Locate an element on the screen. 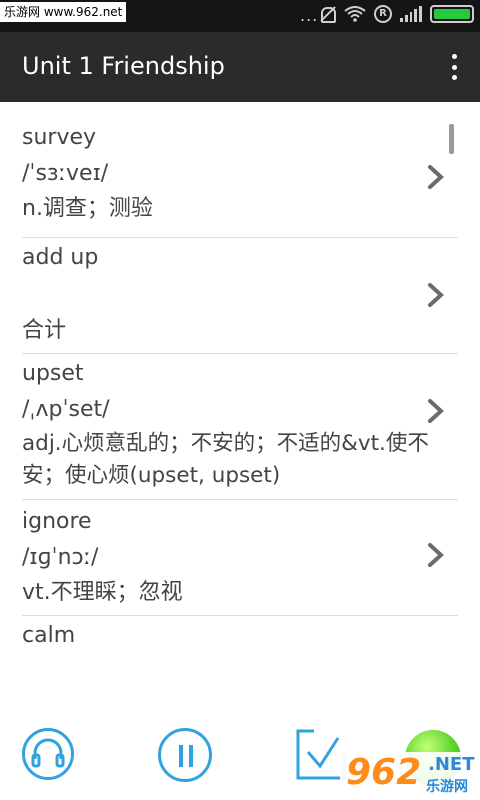 Image resolution: width=480 pixels, height=800 pixels. word-text: add up is located at coordinates (60, 257).